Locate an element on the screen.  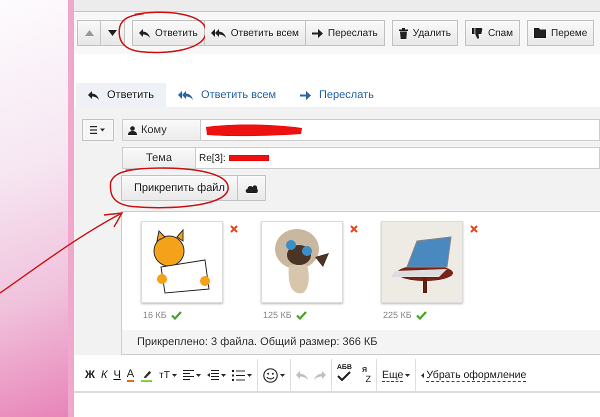
toolbar-button: Переме is located at coordinates (560, 33).